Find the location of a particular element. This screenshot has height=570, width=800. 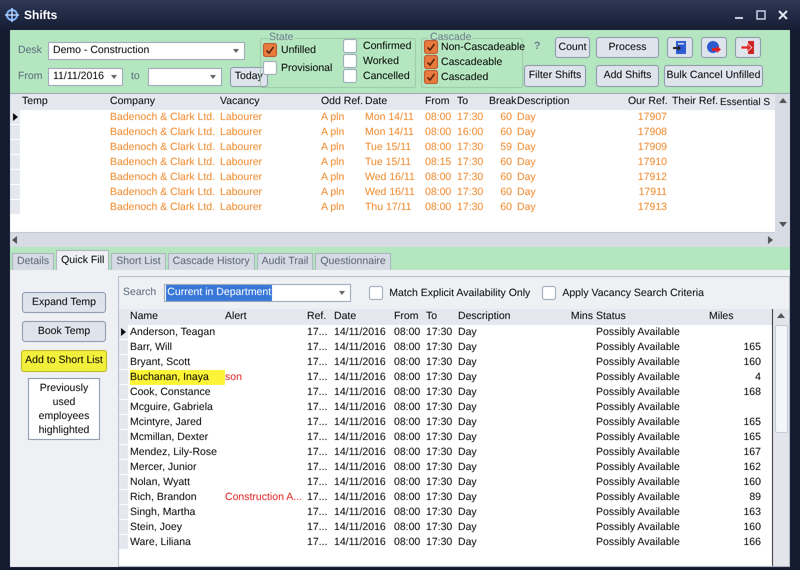

tab: Questionnaire is located at coordinates (353, 261).